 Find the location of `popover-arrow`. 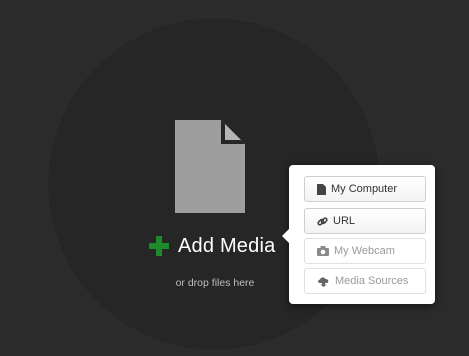

popover-arrow is located at coordinates (285, 236).